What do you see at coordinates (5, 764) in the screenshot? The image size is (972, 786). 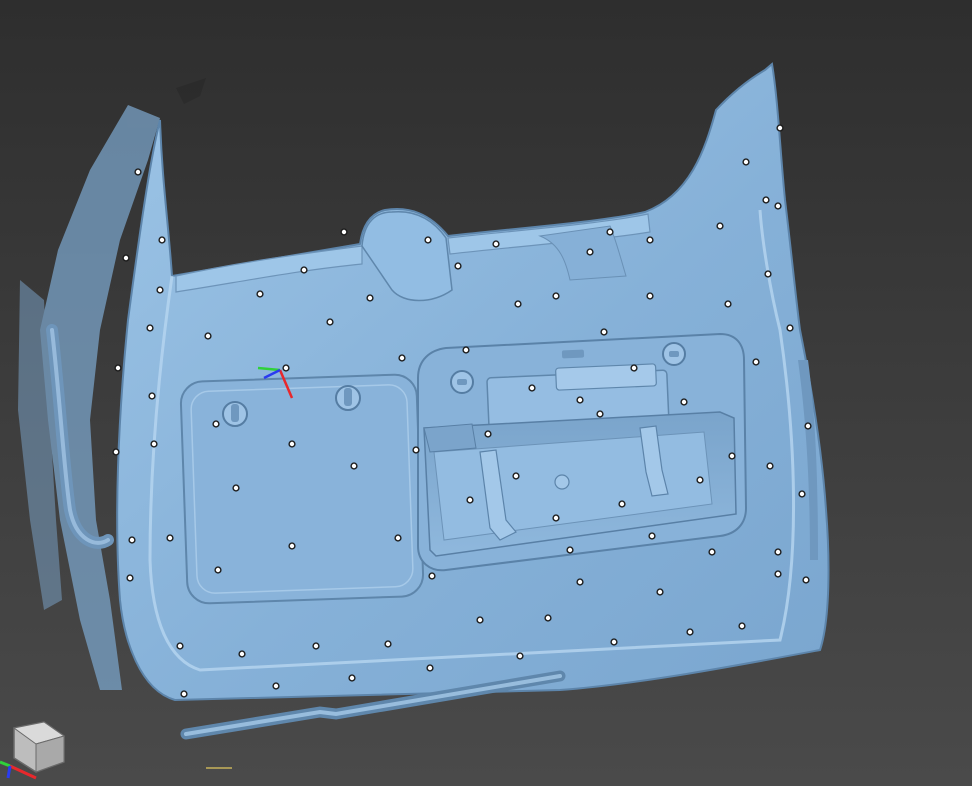 I see `cube-y-axis` at bounding box center [5, 764].